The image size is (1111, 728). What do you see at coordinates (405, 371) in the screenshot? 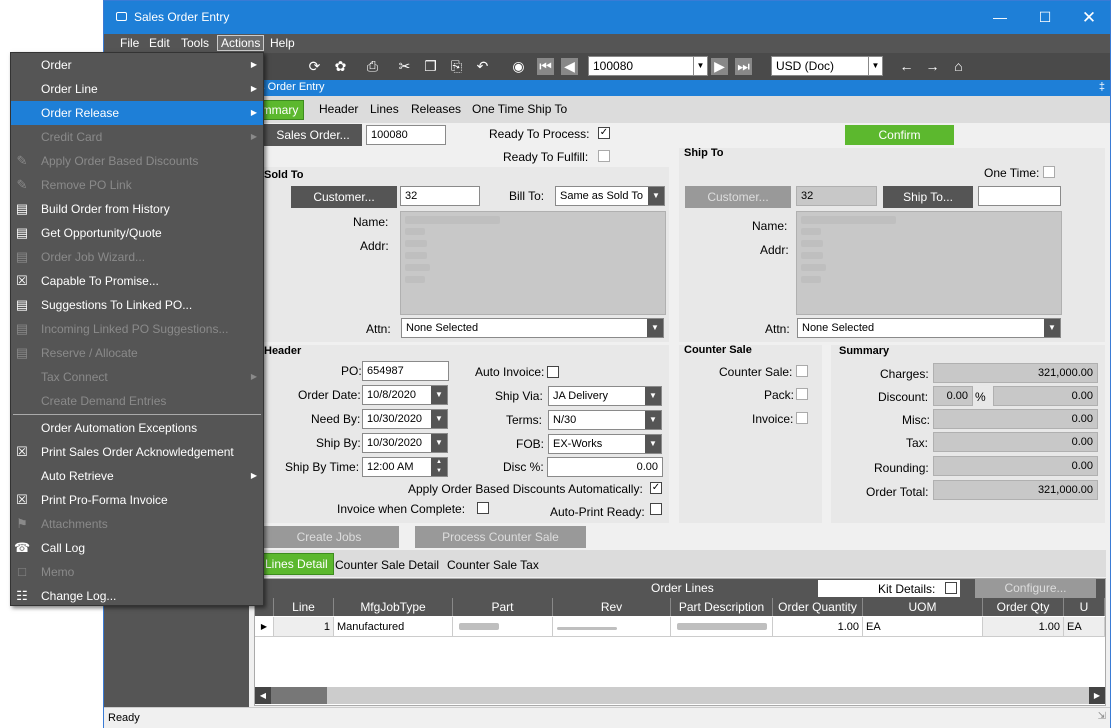
I see `po-field: 654987` at bounding box center [405, 371].